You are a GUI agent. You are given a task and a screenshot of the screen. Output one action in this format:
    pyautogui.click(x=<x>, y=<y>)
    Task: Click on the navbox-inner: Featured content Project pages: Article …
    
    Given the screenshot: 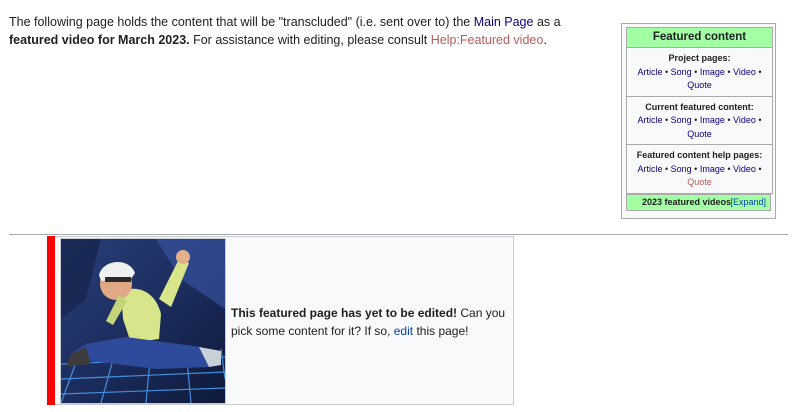 What is the action you would take?
    pyautogui.click(x=699, y=110)
    